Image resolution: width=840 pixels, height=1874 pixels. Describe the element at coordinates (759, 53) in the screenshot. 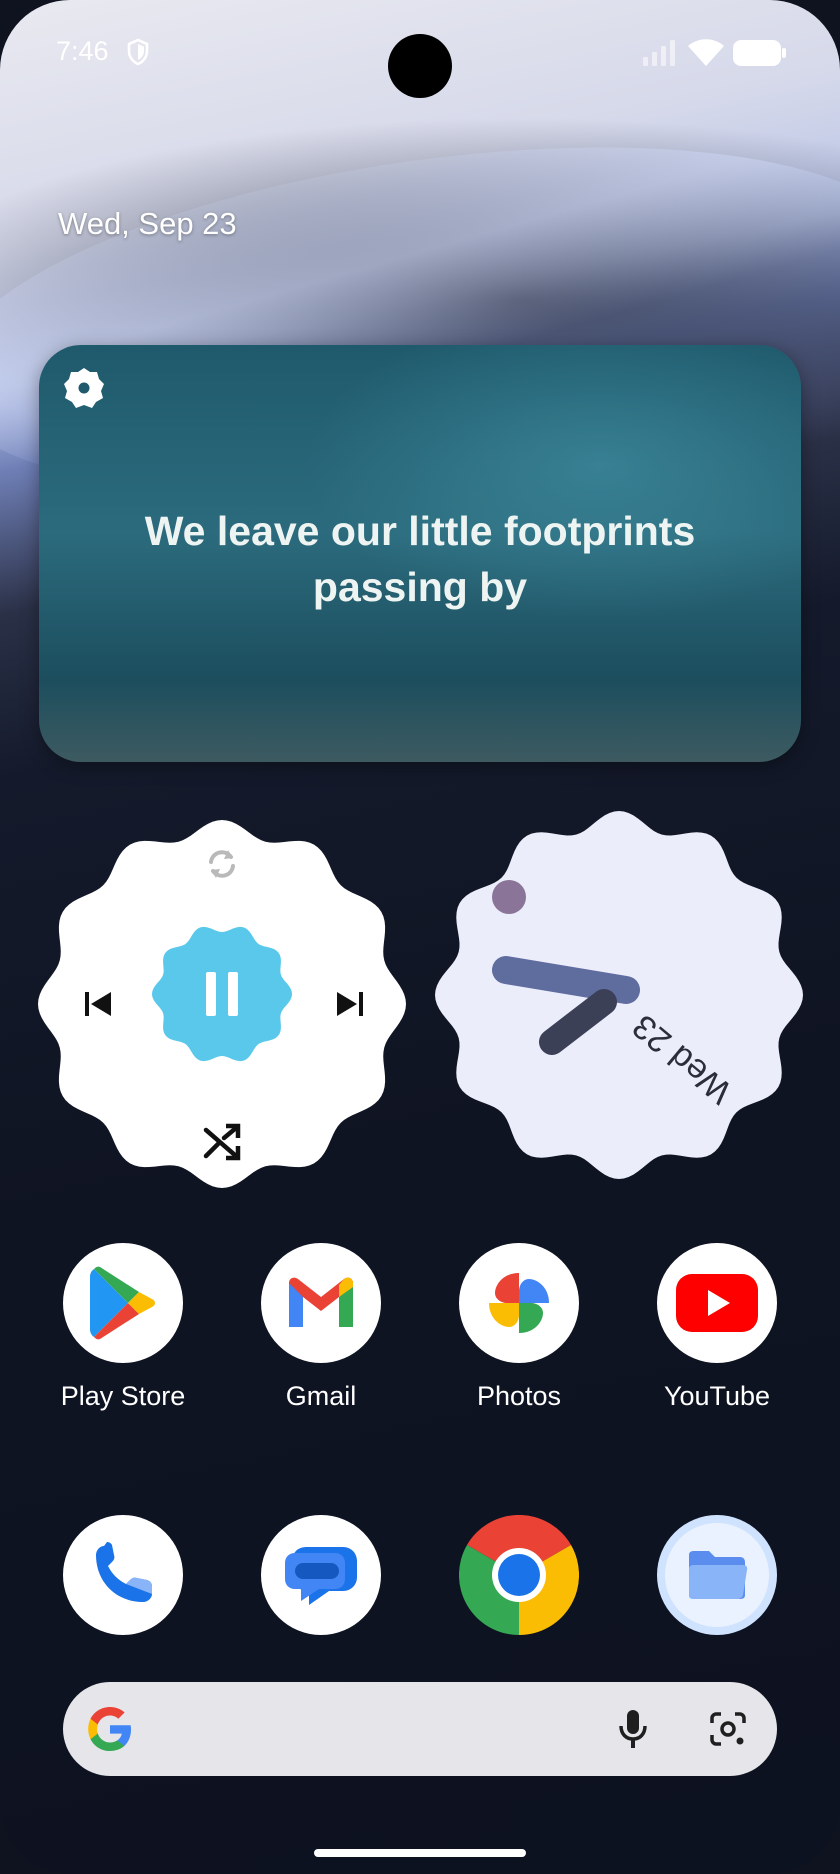

I see `battery-icon` at that location.